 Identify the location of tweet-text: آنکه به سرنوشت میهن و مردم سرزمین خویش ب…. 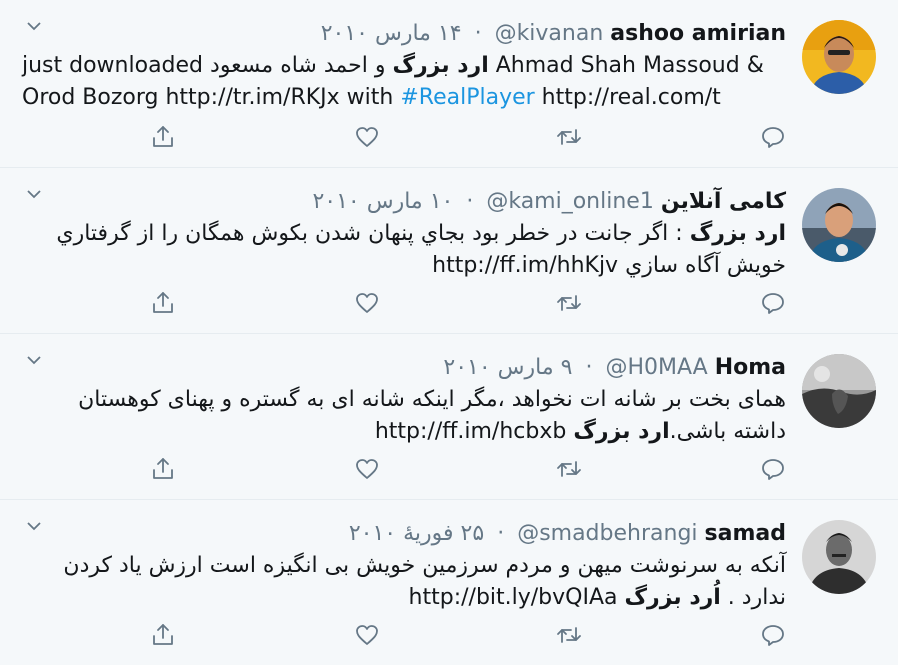
(404, 582).